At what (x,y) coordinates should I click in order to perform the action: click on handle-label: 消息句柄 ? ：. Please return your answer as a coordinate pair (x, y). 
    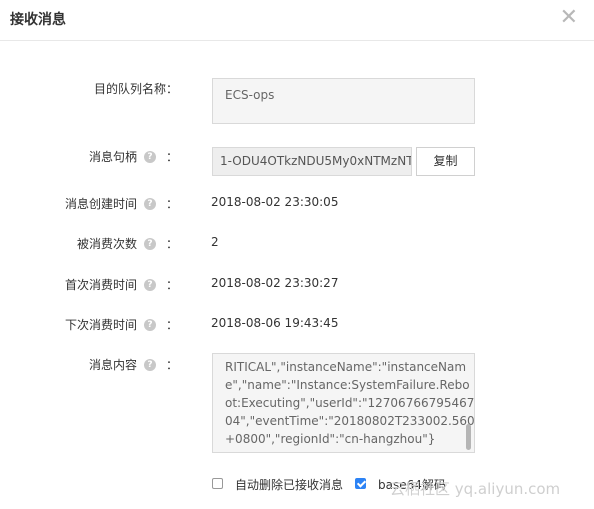
    Looking at the image, I should click on (133, 156).